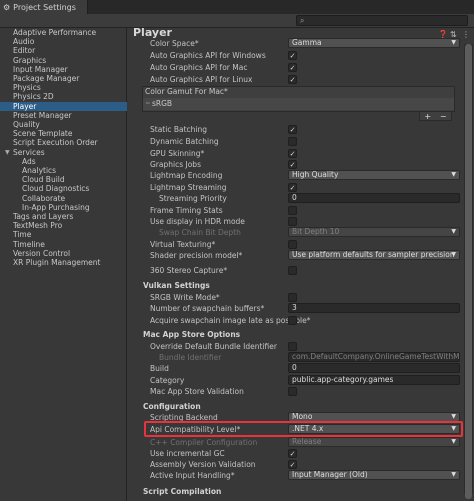  What do you see at coordinates (37, 225) in the screenshot?
I see `sidebar-item-textmesh-pro: TextMesh Pro` at bounding box center [37, 225].